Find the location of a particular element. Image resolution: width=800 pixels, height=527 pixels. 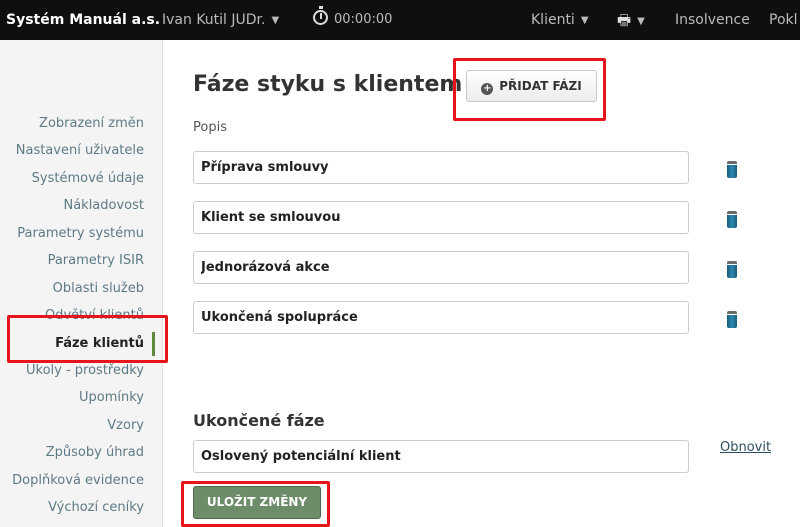

ended-phases-heading: Ukončené fáze is located at coordinates (259, 420).